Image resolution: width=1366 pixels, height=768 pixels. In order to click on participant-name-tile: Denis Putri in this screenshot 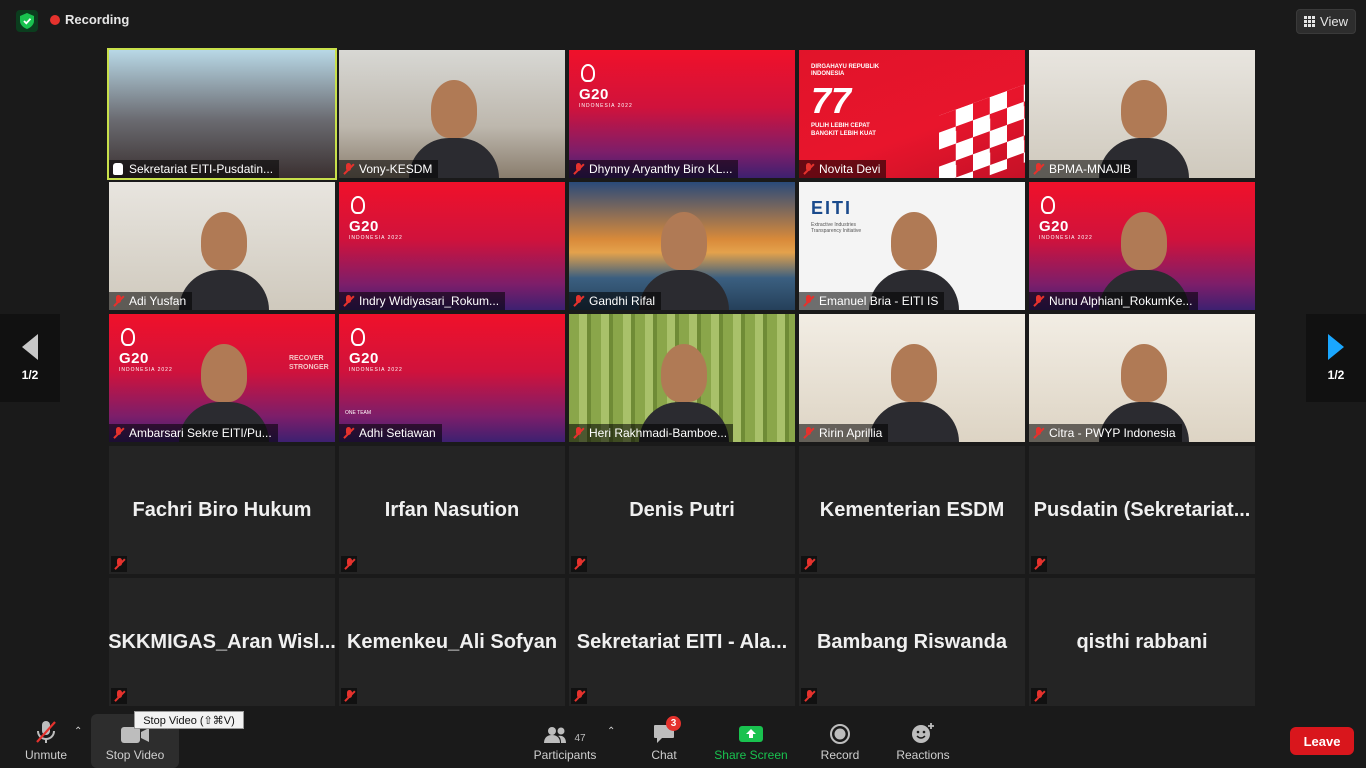, I will do `click(682, 510)`.